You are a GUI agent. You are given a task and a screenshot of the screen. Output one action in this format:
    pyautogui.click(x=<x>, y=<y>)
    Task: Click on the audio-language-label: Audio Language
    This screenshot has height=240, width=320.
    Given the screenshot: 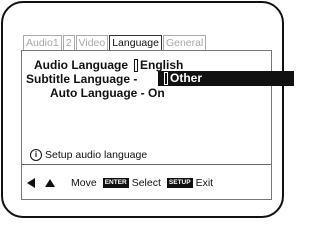 What is the action you would take?
    pyautogui.click(x=81, y=65)
    